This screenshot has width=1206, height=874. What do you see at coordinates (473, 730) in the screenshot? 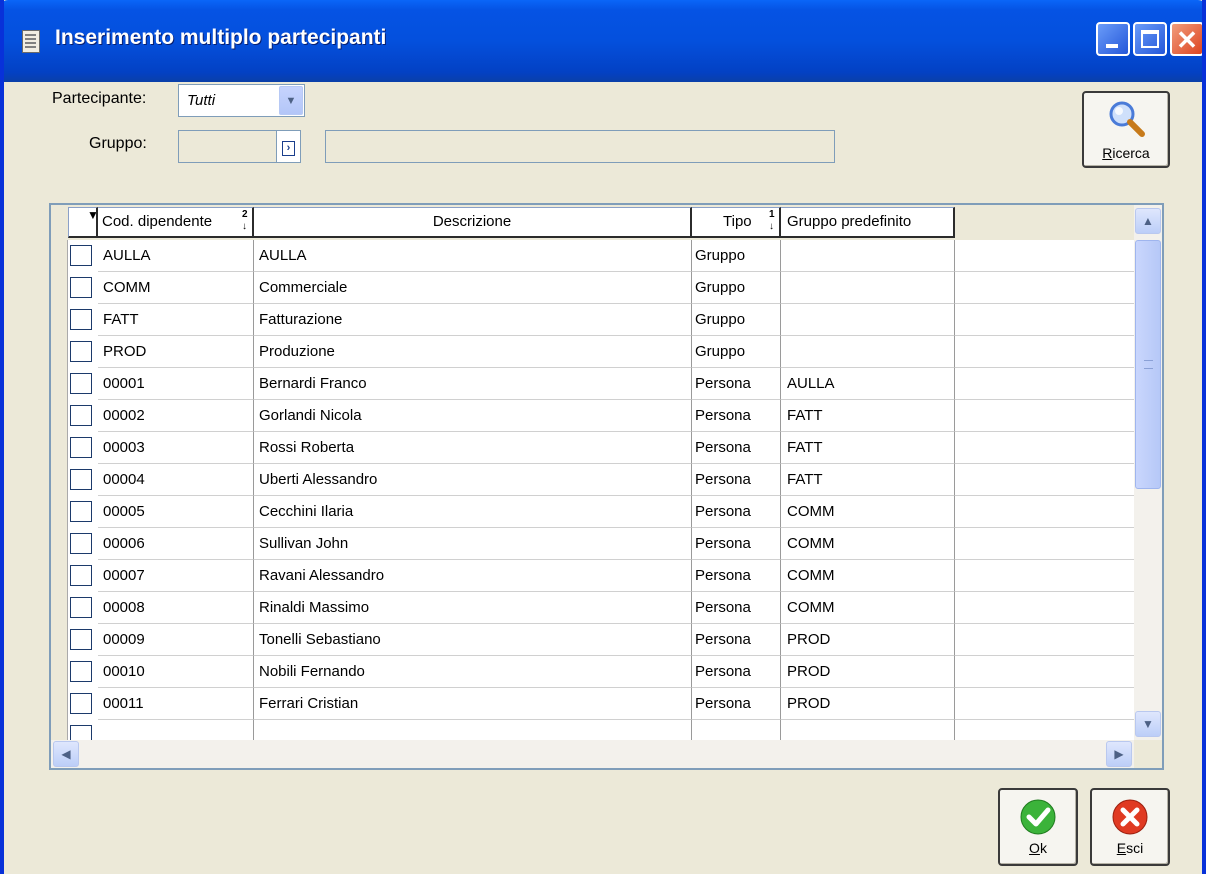
I see `cell-description` at bounding box center [473, 730].